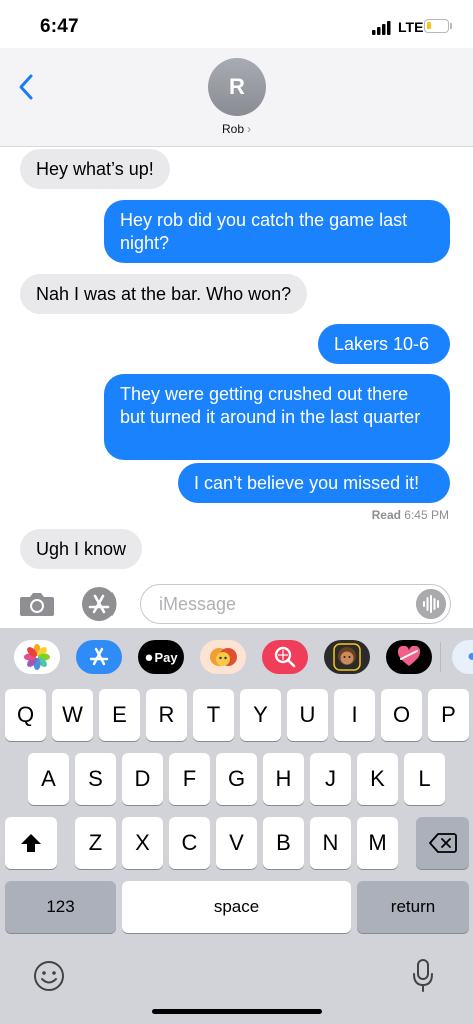 The width and height of the screenshot is (473, 1024). Describe the element at coordinates (424, 779) in the screenshot. I see `key-l: L` at that location.